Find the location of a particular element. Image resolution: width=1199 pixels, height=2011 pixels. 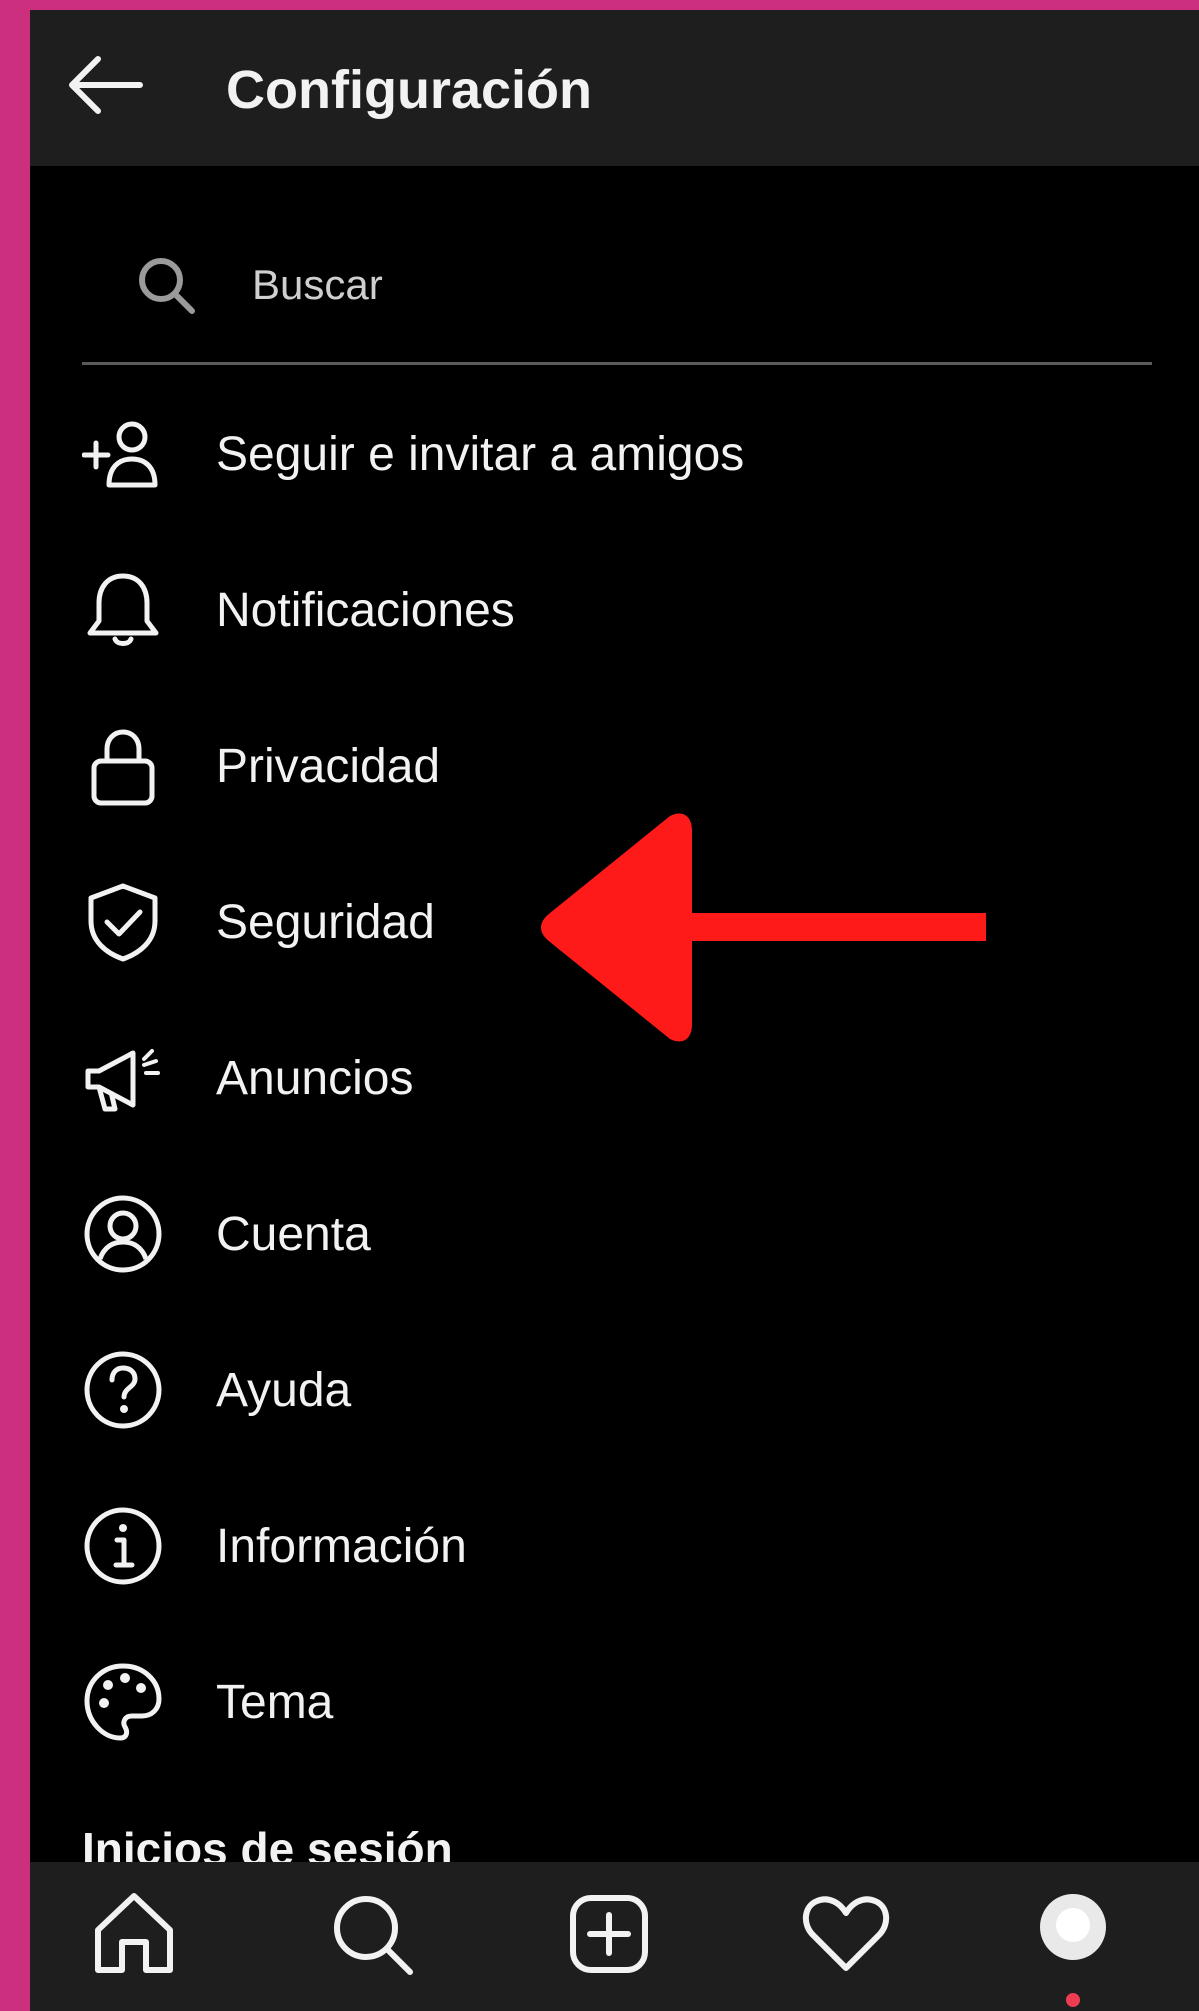

nav-activity-button is located at coordinates (846, 1934).